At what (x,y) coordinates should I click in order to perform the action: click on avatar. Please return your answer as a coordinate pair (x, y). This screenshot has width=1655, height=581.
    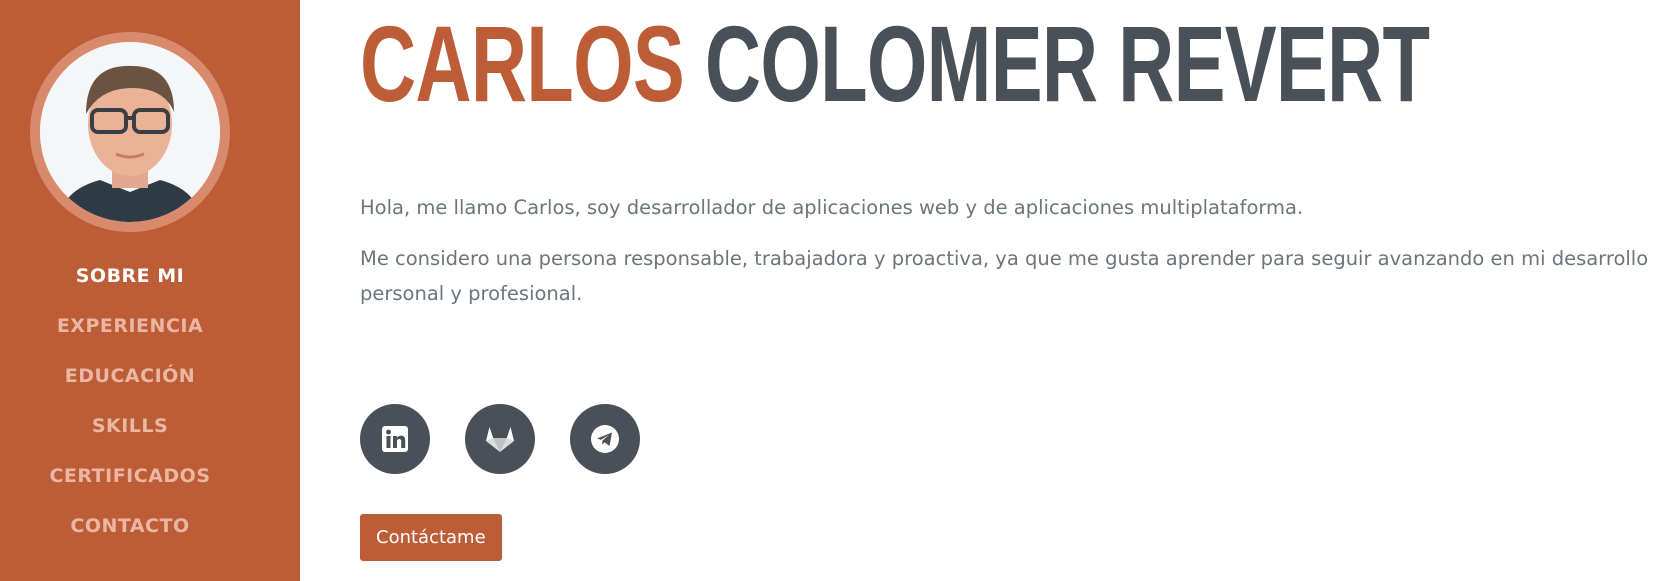
    Looking at the image, I should click on (130, 132).